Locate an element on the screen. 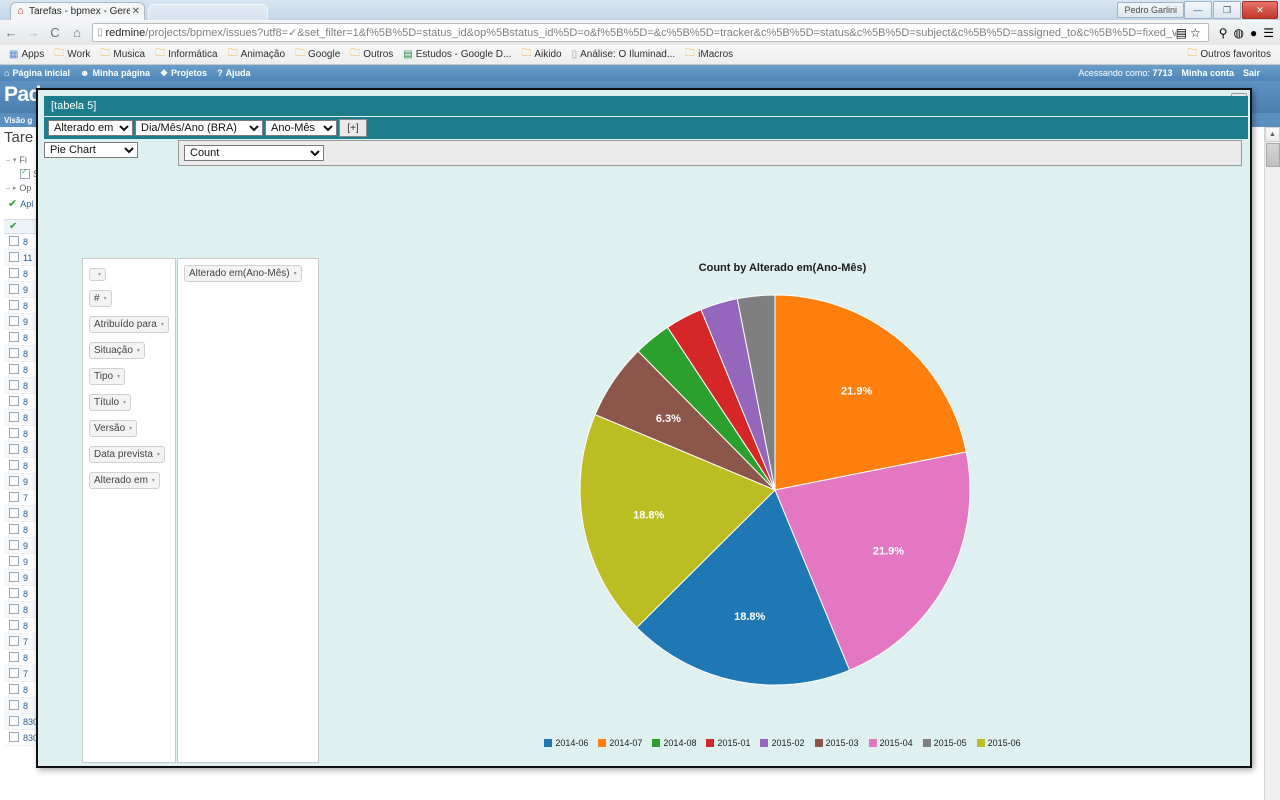  date-format-select: Dia/Mês/Ano (BRA)Ano-MêsAno is located at coordinates (199, 128).